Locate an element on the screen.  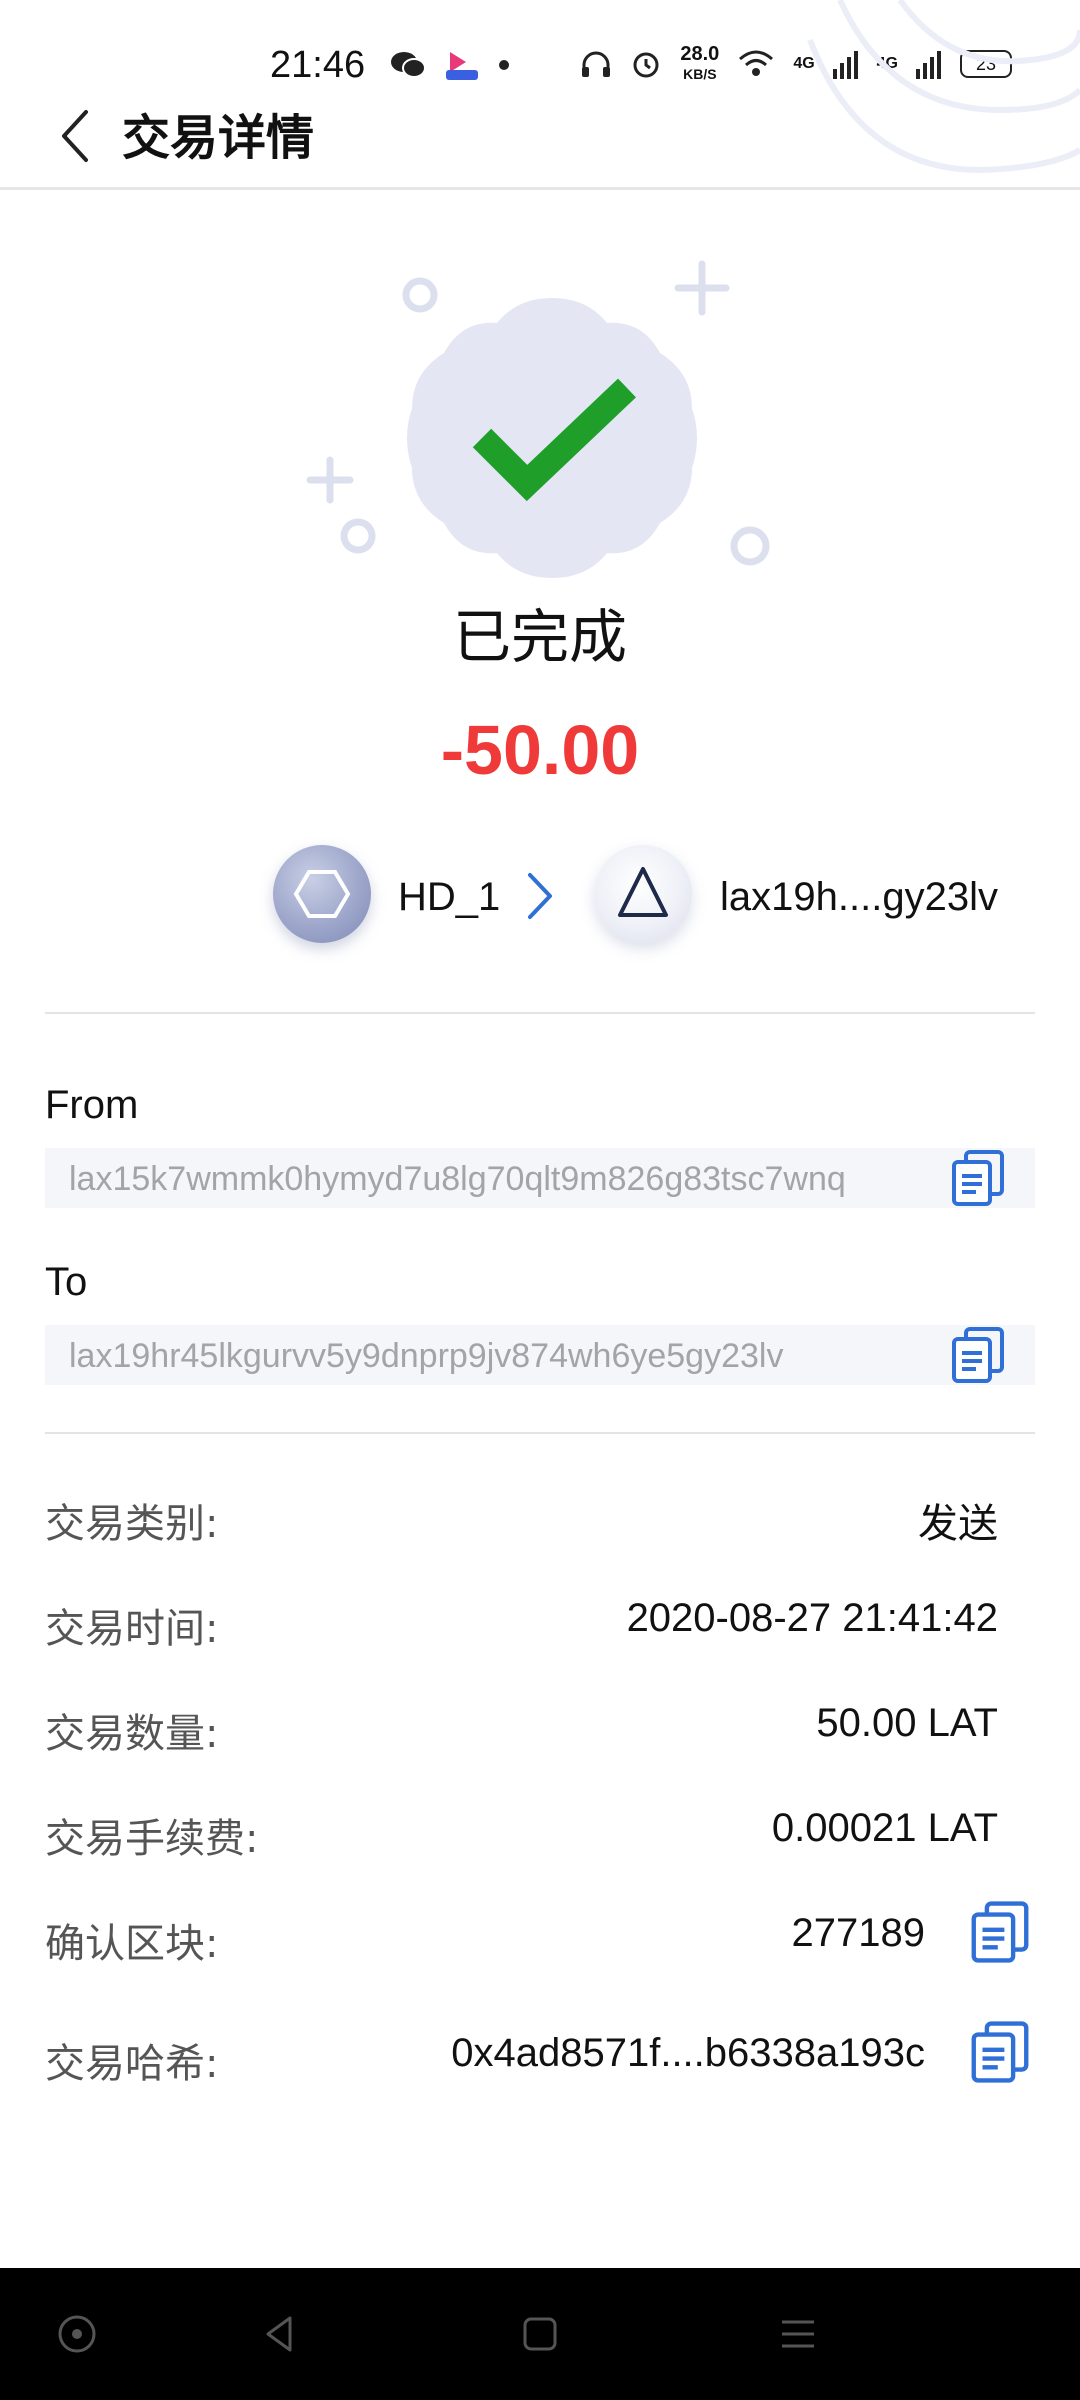
copy-from-button is located at coordinates (978, 1178).